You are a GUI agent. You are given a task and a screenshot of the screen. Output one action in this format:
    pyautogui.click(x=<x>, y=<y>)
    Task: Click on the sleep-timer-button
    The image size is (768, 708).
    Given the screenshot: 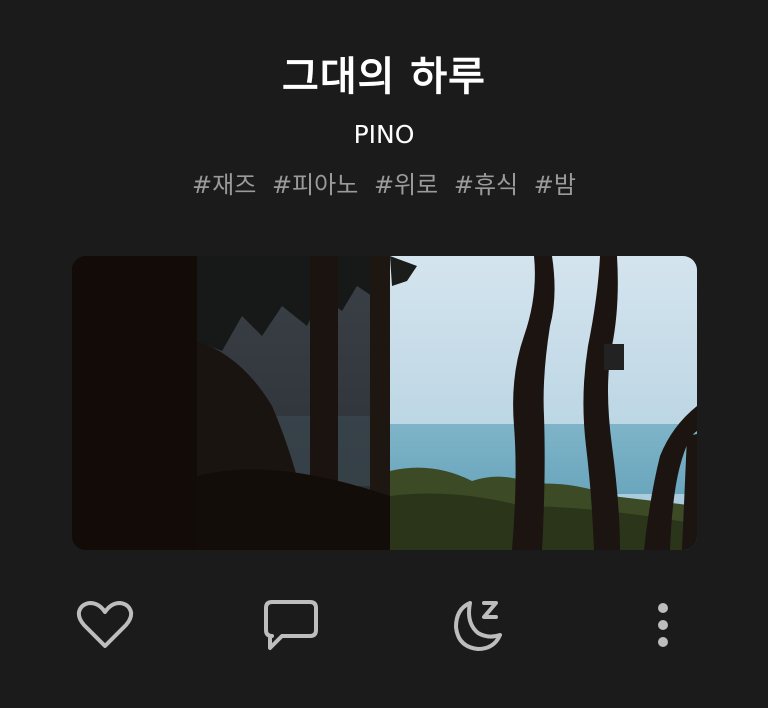 What is the action you would take?
    pyautogui.click(x=477, y=625)
    